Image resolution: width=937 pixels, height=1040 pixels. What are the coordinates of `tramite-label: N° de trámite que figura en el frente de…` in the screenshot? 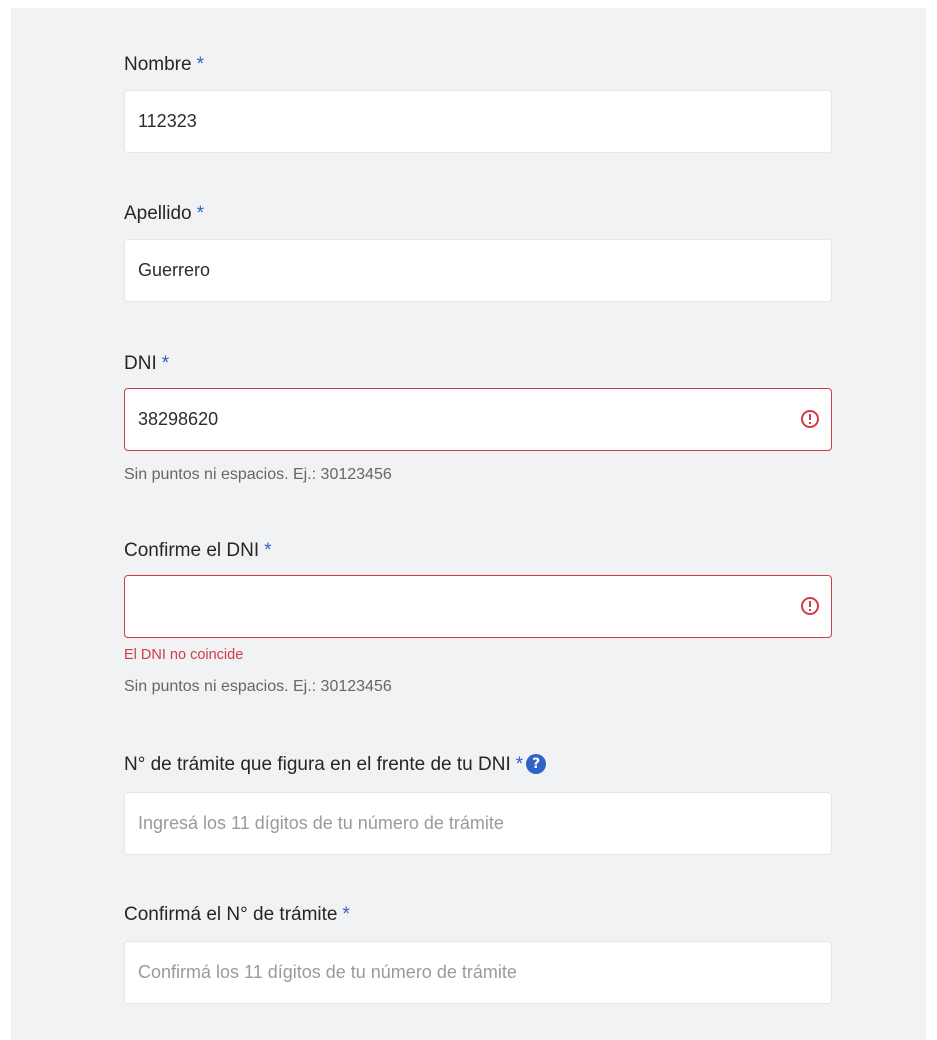 It's located at (478, 765).